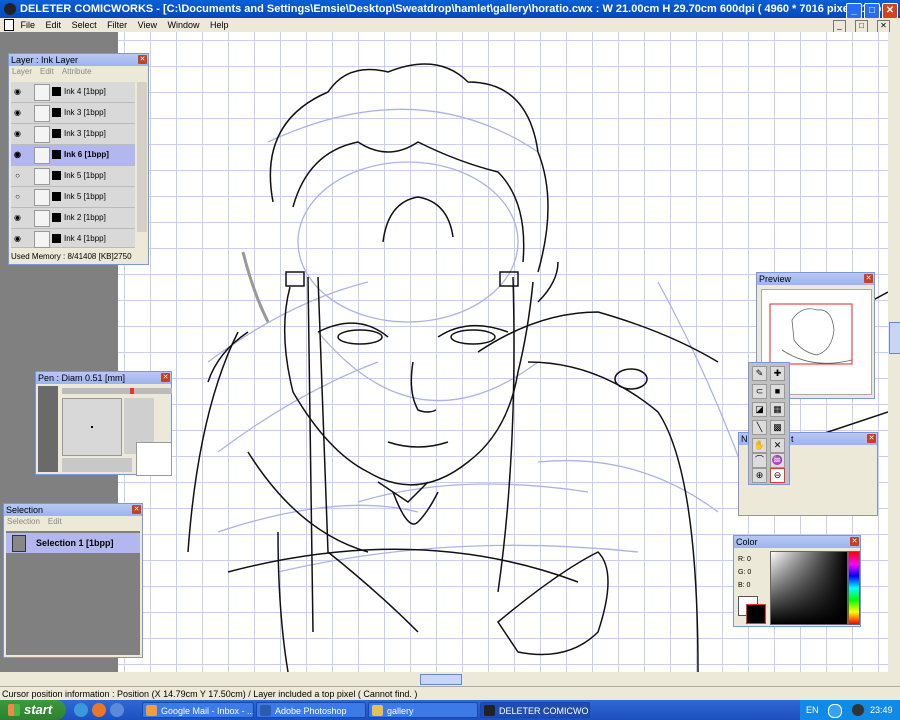 The image size is (900, 720). I want to click on language-indicator: EN, so click(812, 710).